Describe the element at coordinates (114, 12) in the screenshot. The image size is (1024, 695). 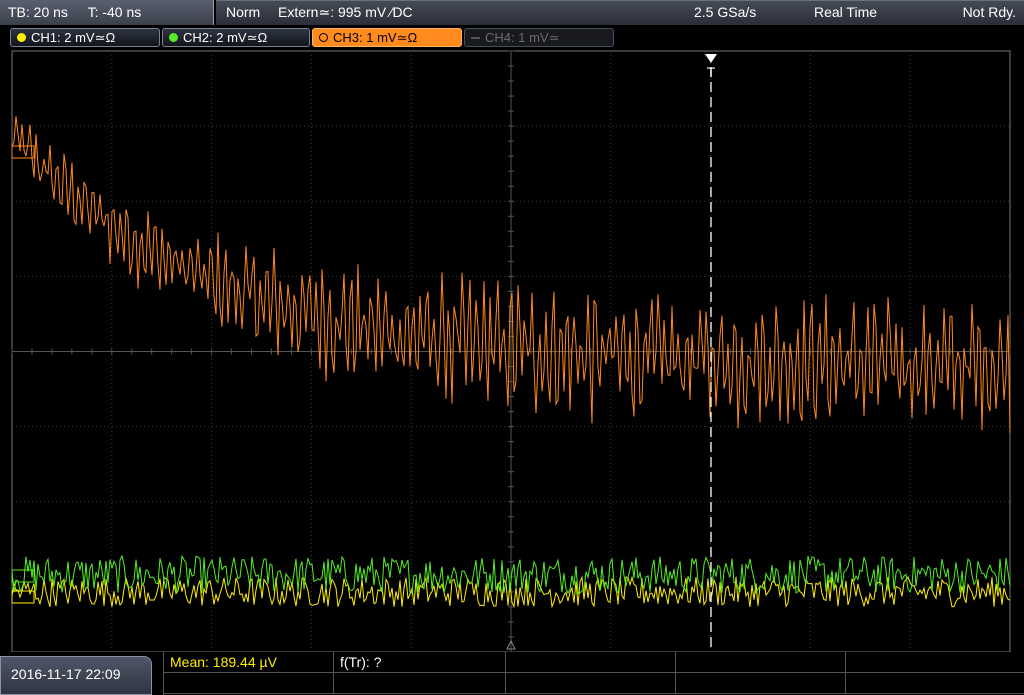
I see `trigger-time-label: T: -40 ns` at that location.